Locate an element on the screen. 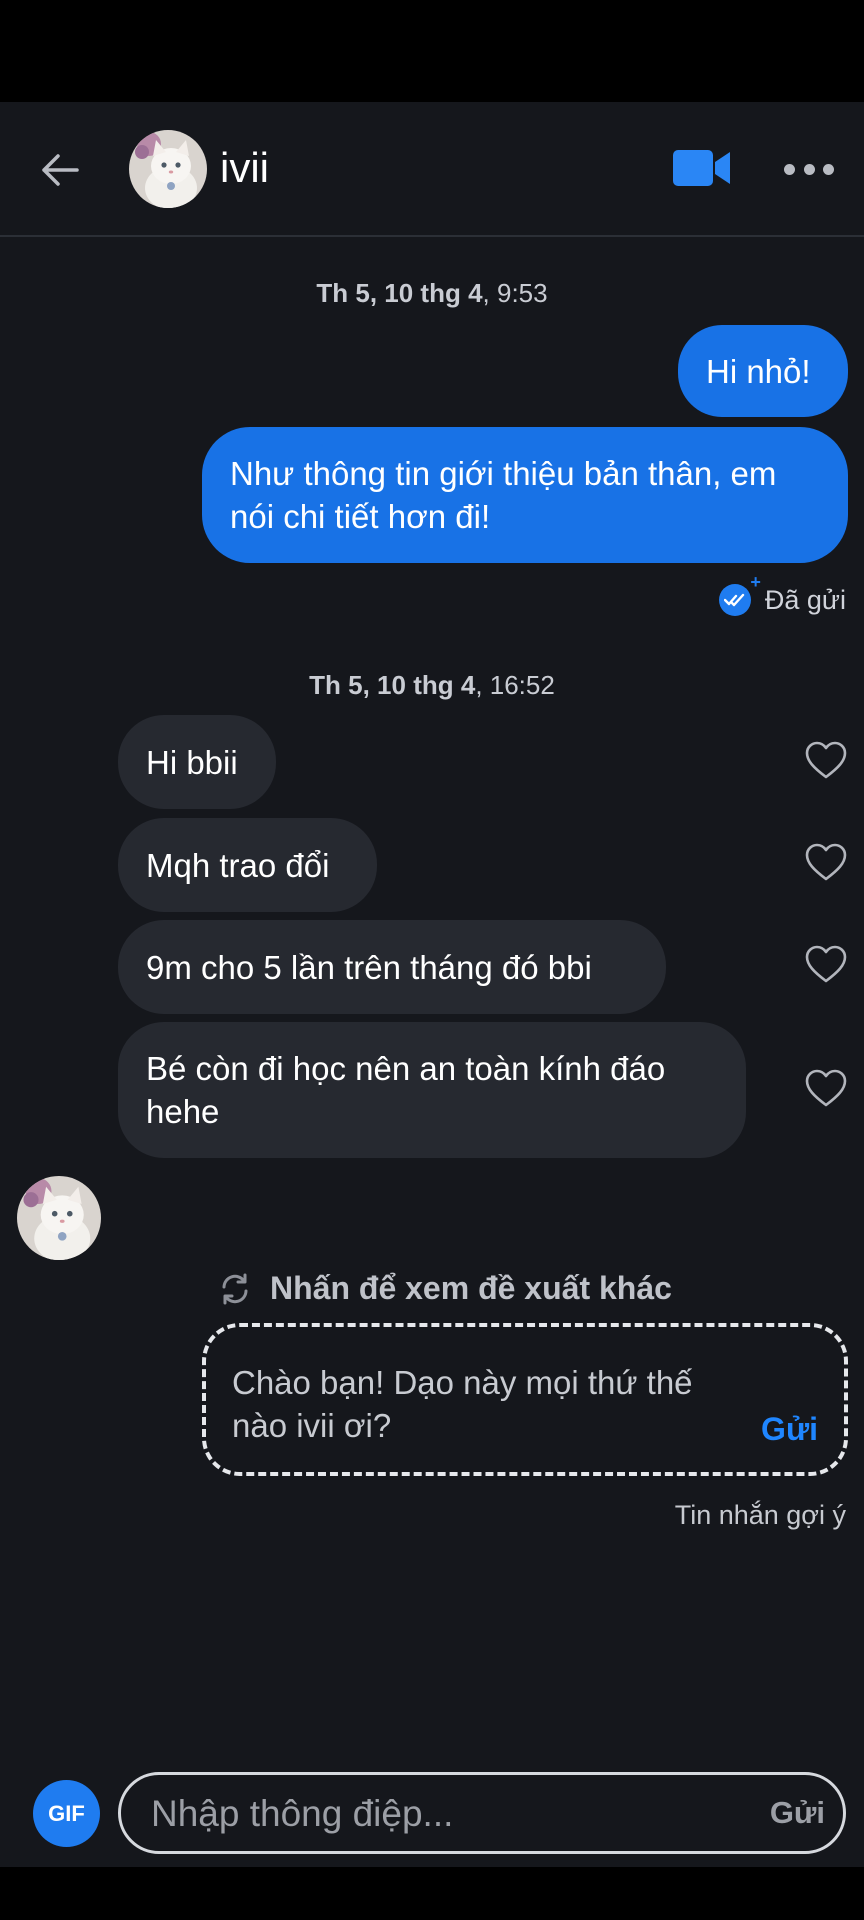 This screenshot has height=1920, width=864. delivery-status: + Đã gửi is located at coordinates (782, 594).